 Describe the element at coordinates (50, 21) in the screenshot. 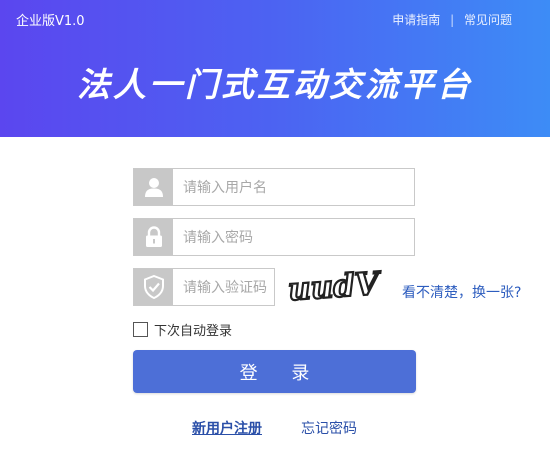

I see `version-label: 企业版V1.0` at that location.